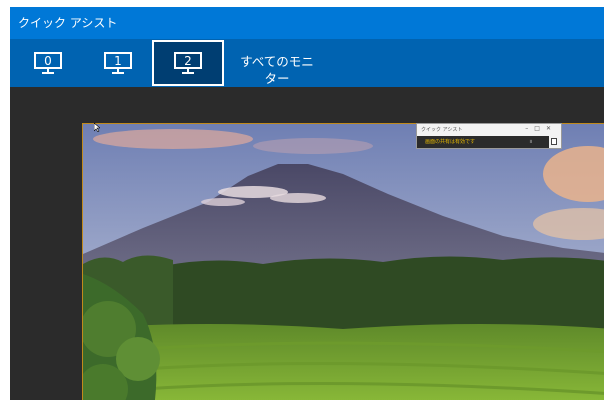 This screenshot has width=604, height=400. What do you see at coordinates (489, 136) in the screenshot?
I see `remote-quick-assist-window: クイック アシスト –□✕ 画面の共有は有効です ॥` at bounding box center [489, 136].